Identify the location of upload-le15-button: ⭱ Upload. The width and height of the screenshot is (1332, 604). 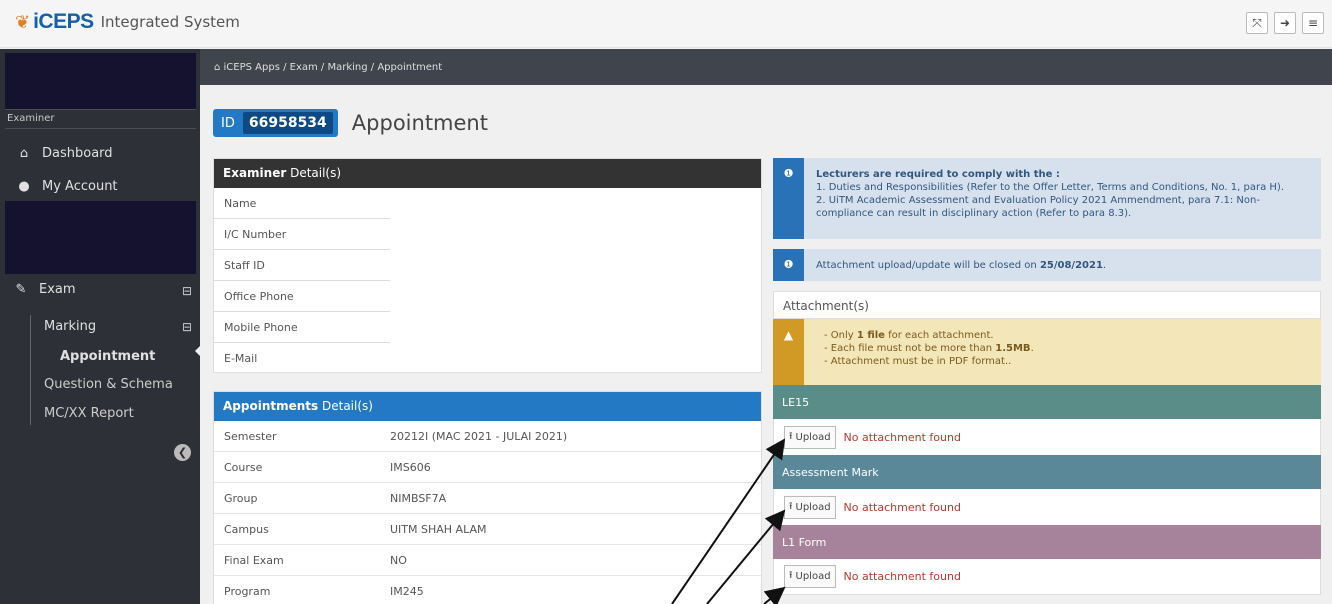
(810, 437).